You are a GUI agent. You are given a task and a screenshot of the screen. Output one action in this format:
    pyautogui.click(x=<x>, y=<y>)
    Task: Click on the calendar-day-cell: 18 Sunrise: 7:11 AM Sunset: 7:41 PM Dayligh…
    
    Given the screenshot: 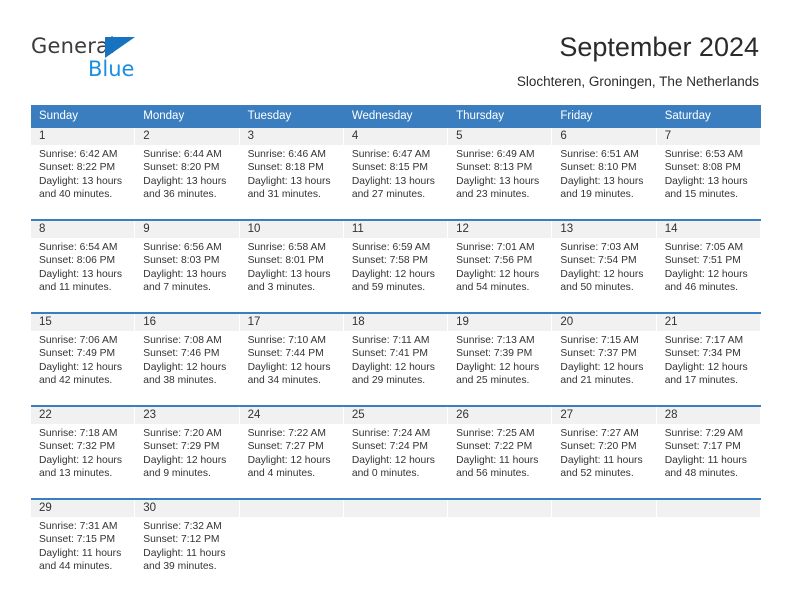 What is the action you would take?
    pyautogui.click(x=396, y=359)
    